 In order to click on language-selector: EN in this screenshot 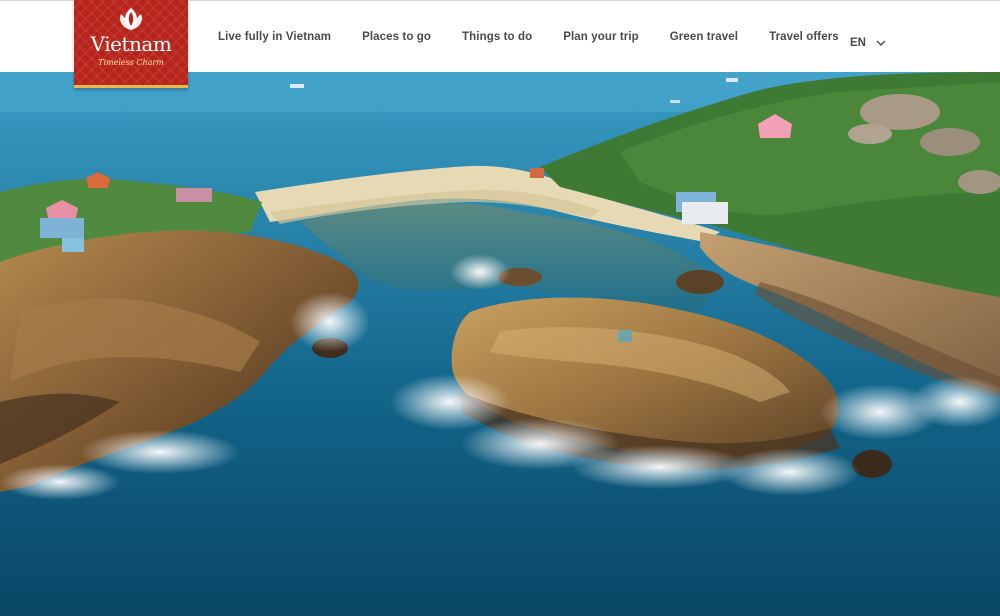, I will do `click(868, 43)`.